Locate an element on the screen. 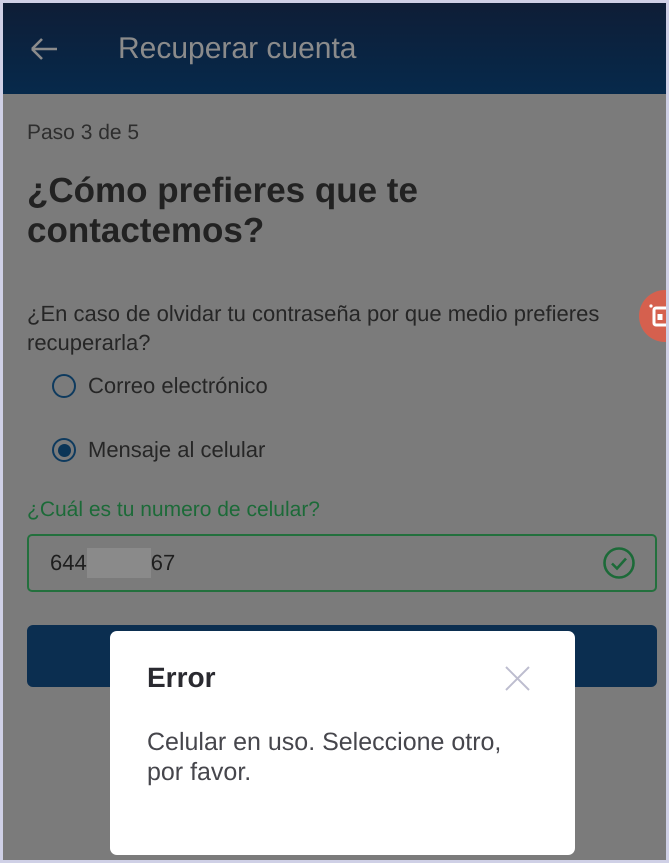 This screenshot has height=863, width=669. step-indicator: Paso 3 de 5 is located at coordinates (83, 133).